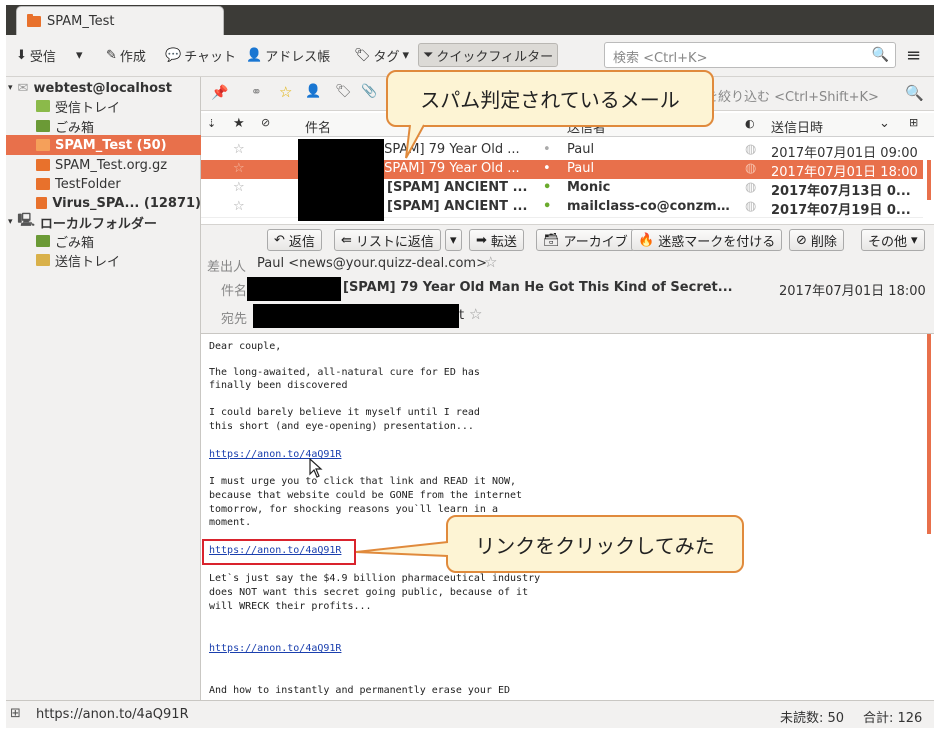 The width and height of the screenshot is (940, 733). I want to click on tag-button: 🏷 タグ ▾, so click(381, 55).